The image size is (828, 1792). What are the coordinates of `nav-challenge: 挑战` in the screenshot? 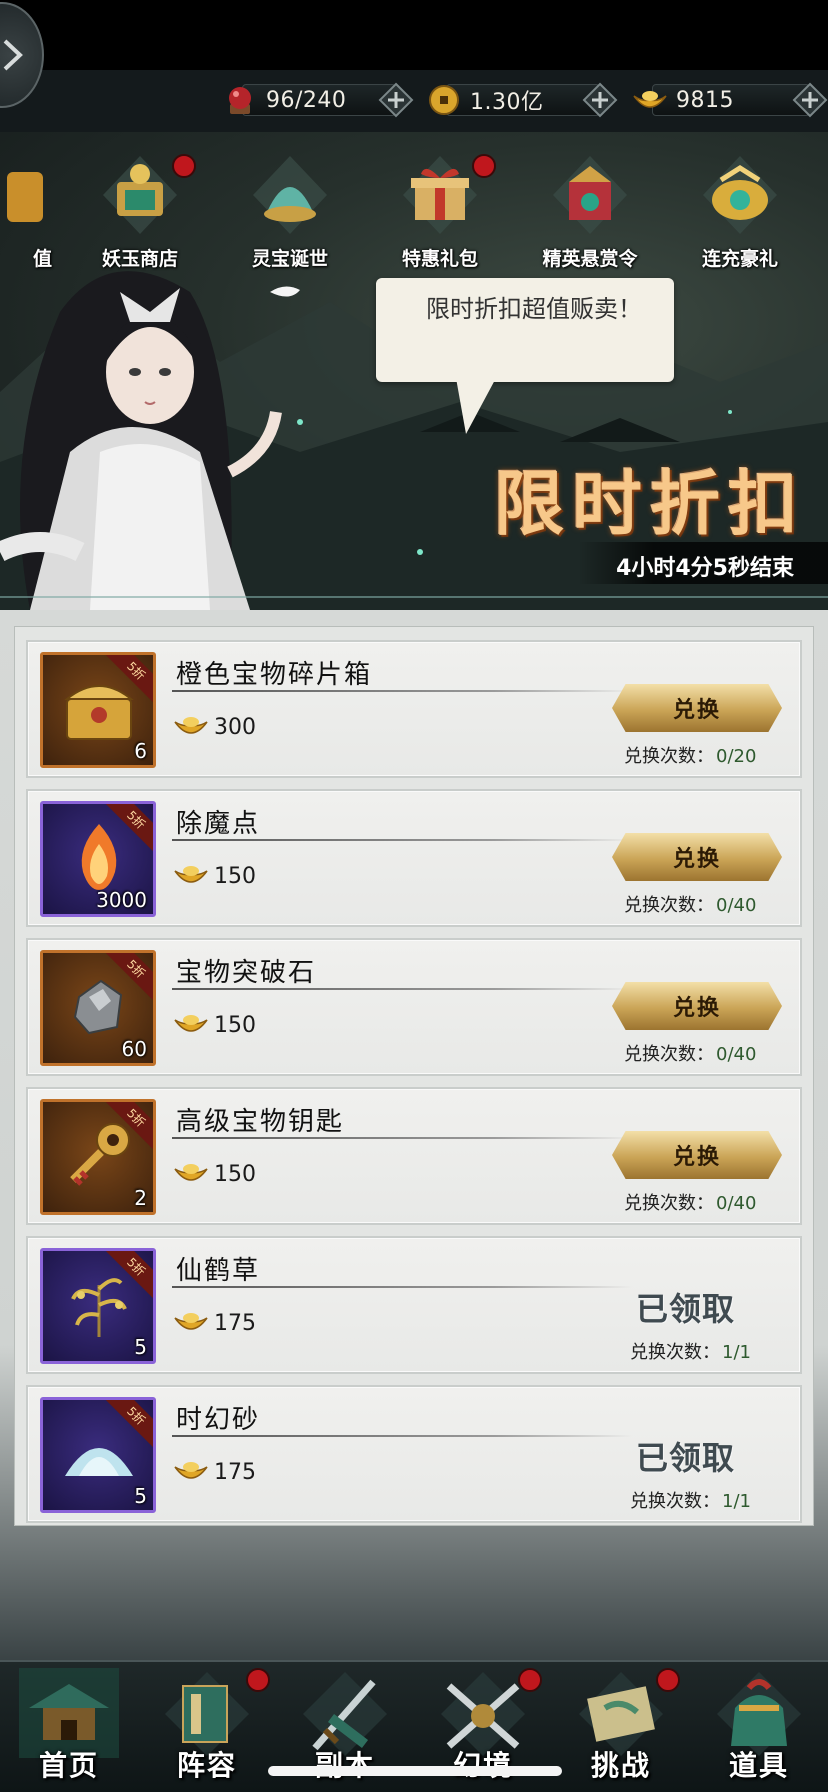 It's located at (621, 1727).